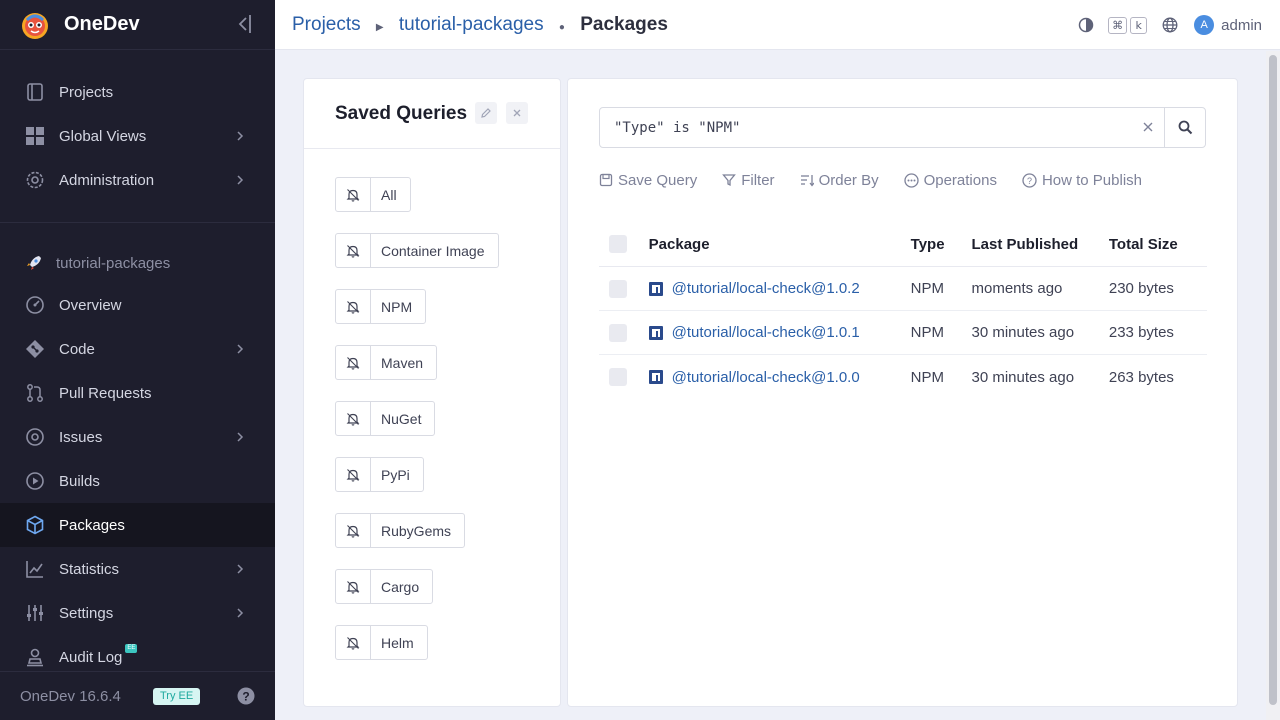 Image resolution: width=1280 pixels, height=720 pixels. I want to click on clear-query-icon, so click(1148, 127).